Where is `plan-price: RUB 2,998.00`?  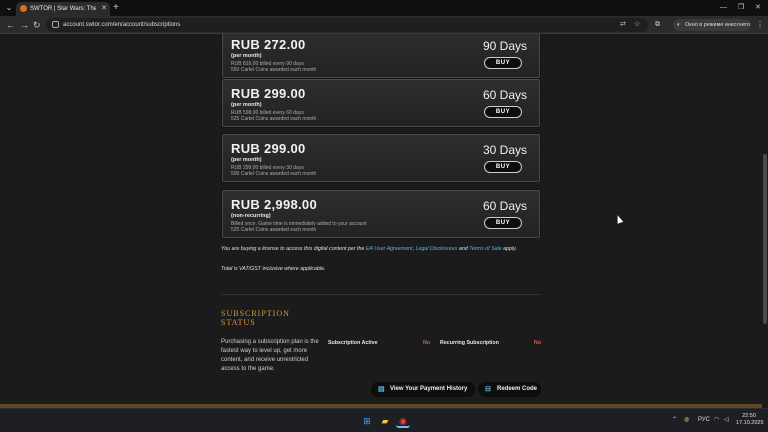
plan-price: RUB 2,998.00 is located at coordinates (274, 204).